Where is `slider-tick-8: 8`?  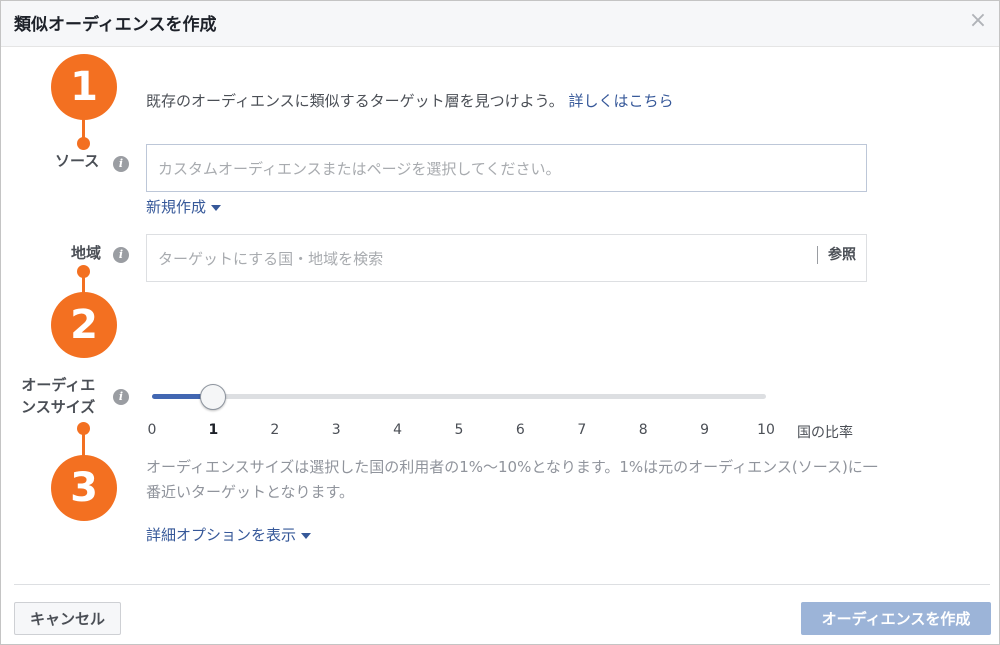
slider-tick-8: 8 is located at coordinates (643, 430).